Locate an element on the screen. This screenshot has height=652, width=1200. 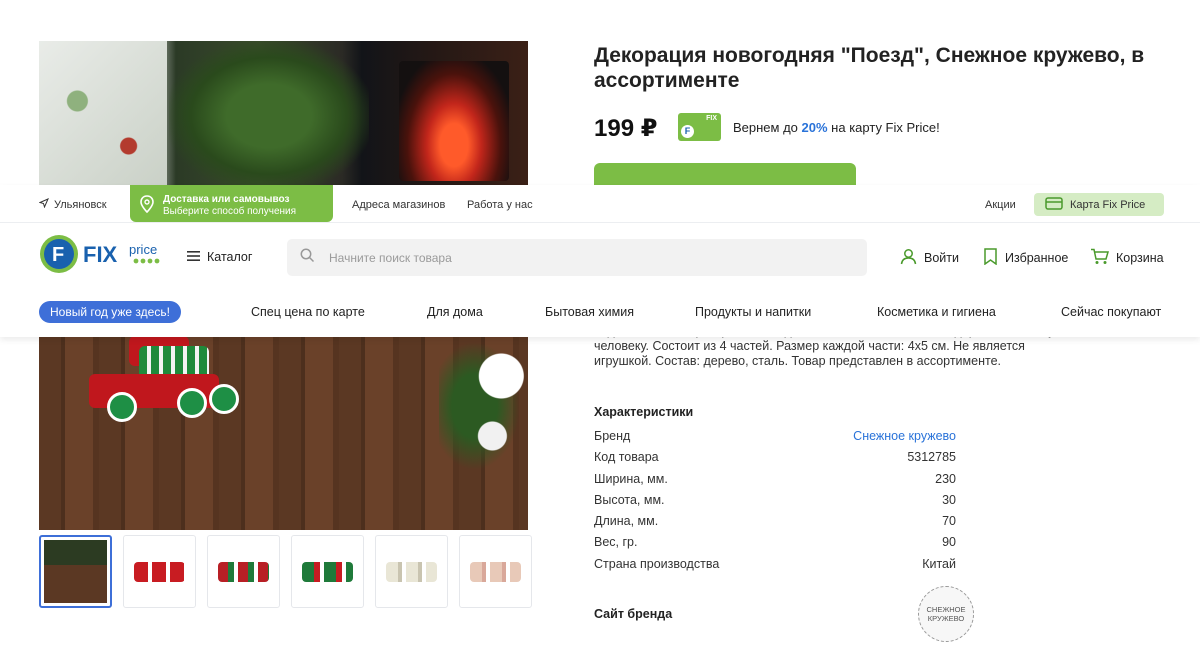
search-bar is located at coordinates (577, 257).